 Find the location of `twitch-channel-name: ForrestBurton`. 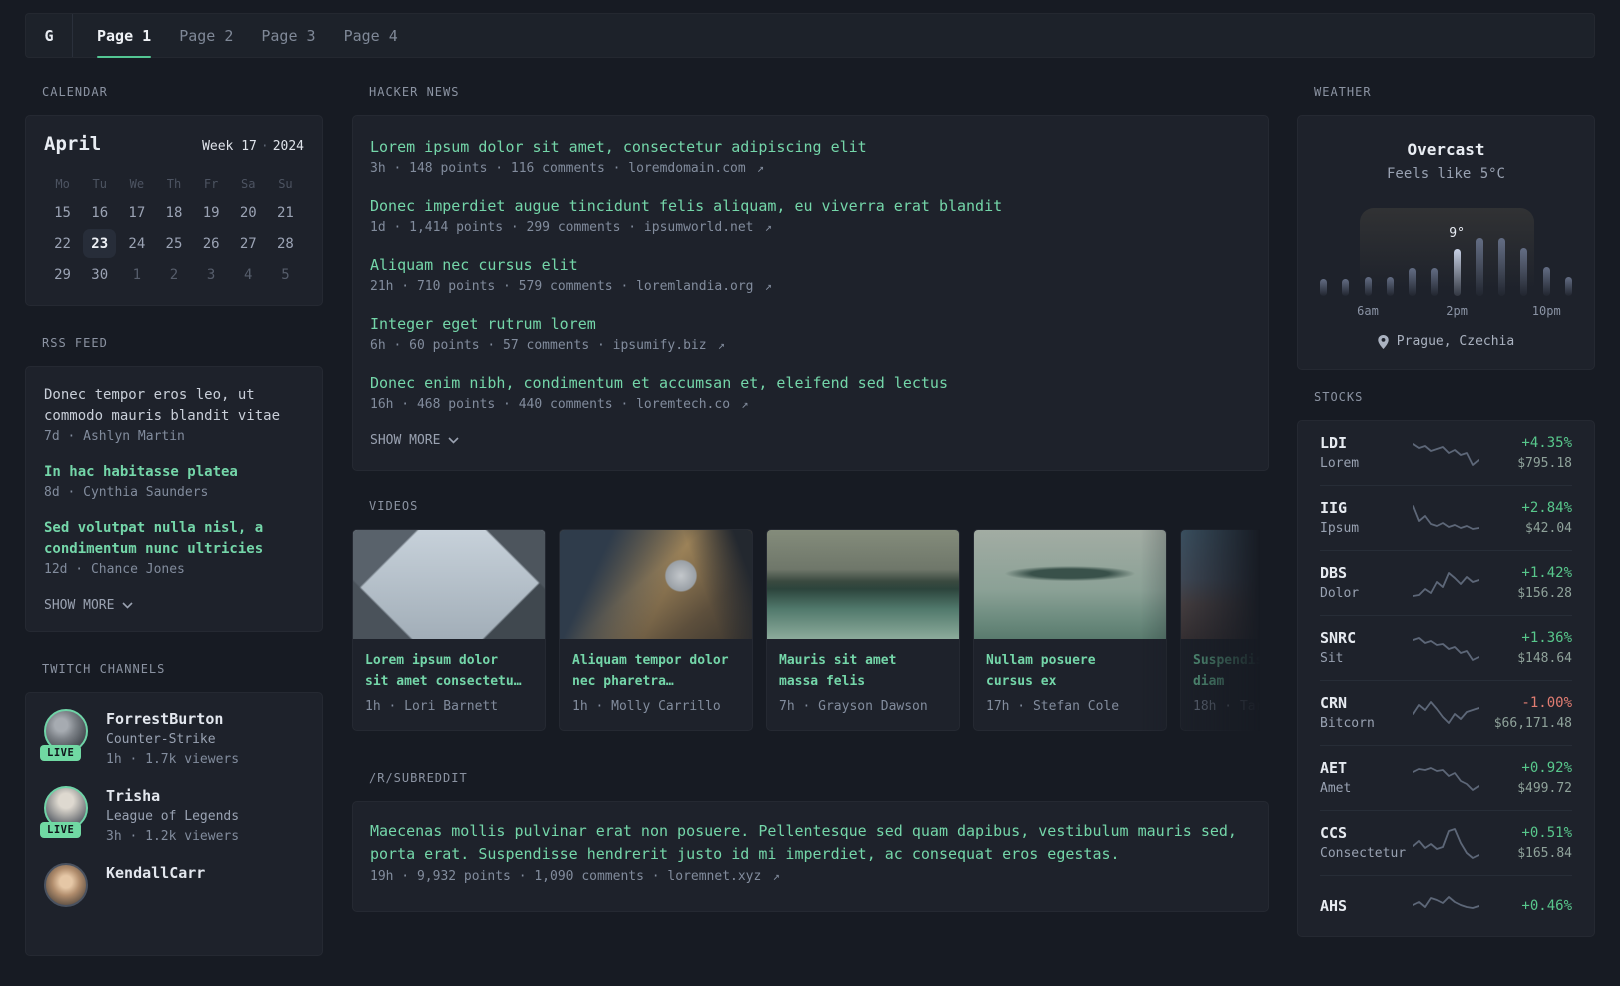

twitch-channel-name: ForrestBurton is located at coordinates (165, 719).